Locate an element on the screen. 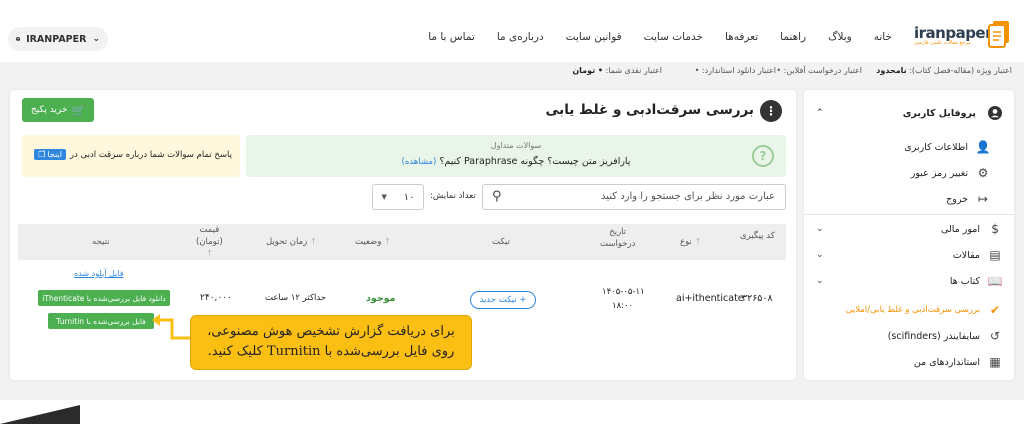 Image resolution: width=1024 pixels, height=424 pixels. menu-about: درباره‌ی ما is located at coordinates (520, 37).